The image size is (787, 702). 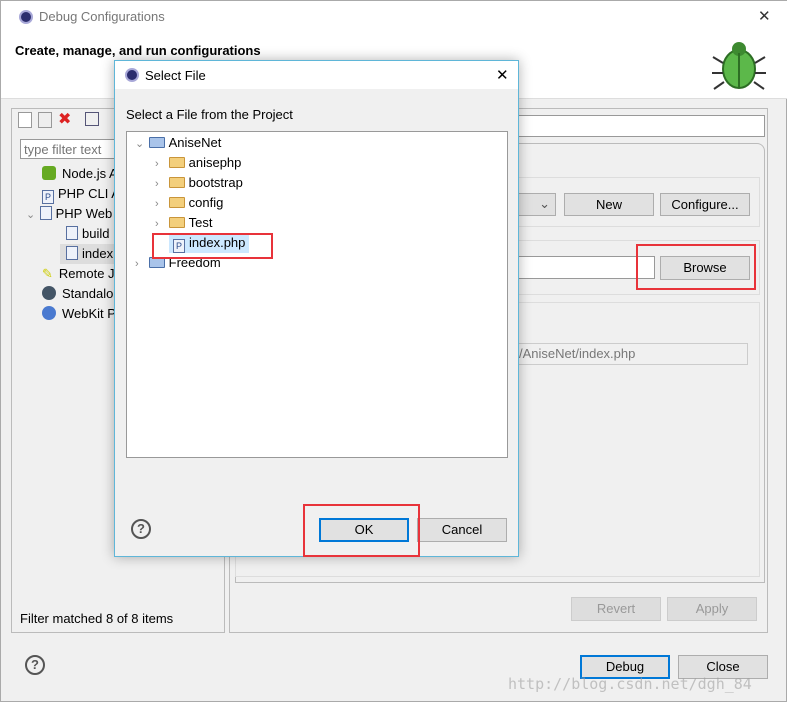 What do you see at coordinates (49, 173) in the screenshot?
I see `nodejs-icon` at bounding box center [49, 173].